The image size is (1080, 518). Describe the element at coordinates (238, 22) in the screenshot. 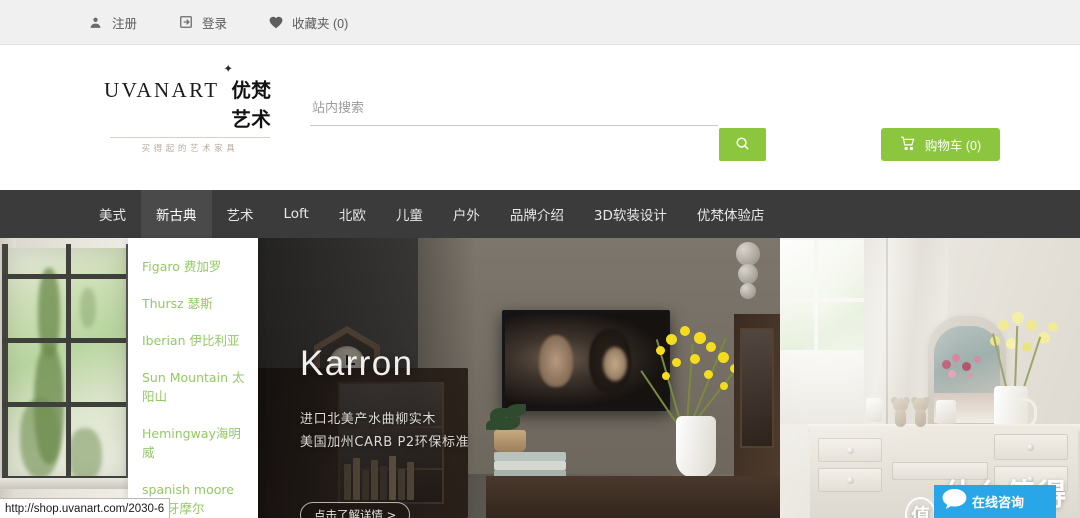

I see `top-utility-links: 注册 登录 收藏夹 (0)` at that location.